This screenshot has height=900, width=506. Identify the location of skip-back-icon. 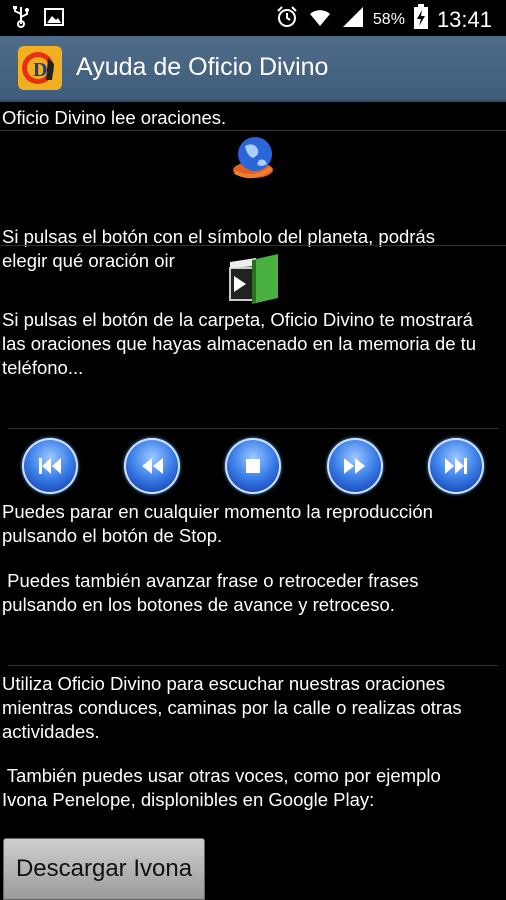
(50, 466).